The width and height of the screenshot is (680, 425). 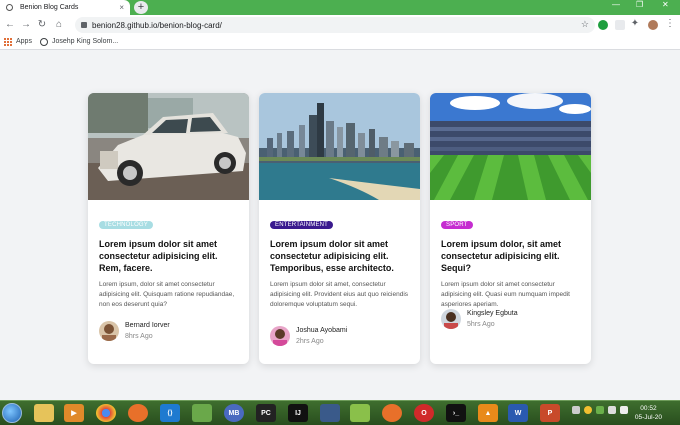 What do you see at coordinates (612, 410) in the screenshot?
I see `network-icon` at bounding box center [612, 410].